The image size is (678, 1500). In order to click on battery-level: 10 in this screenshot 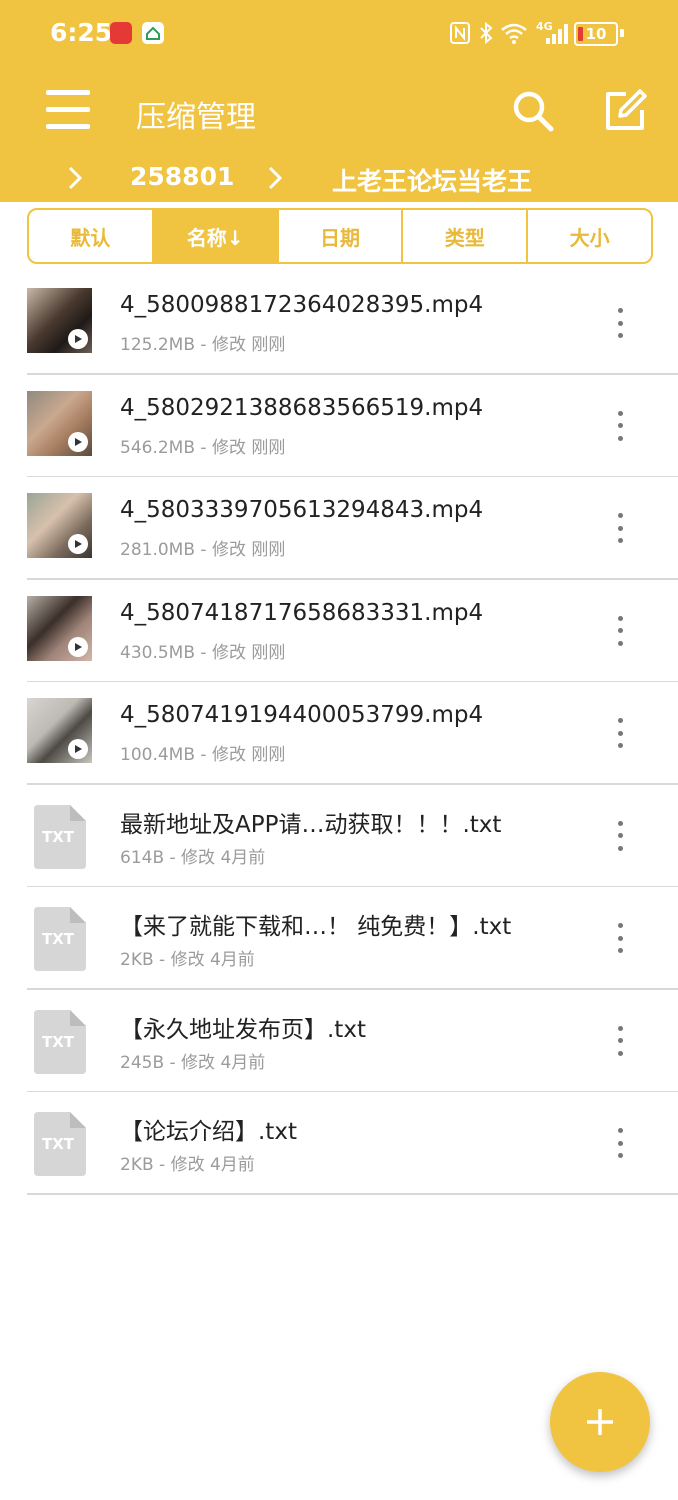, I will do `click(596, 34)`.